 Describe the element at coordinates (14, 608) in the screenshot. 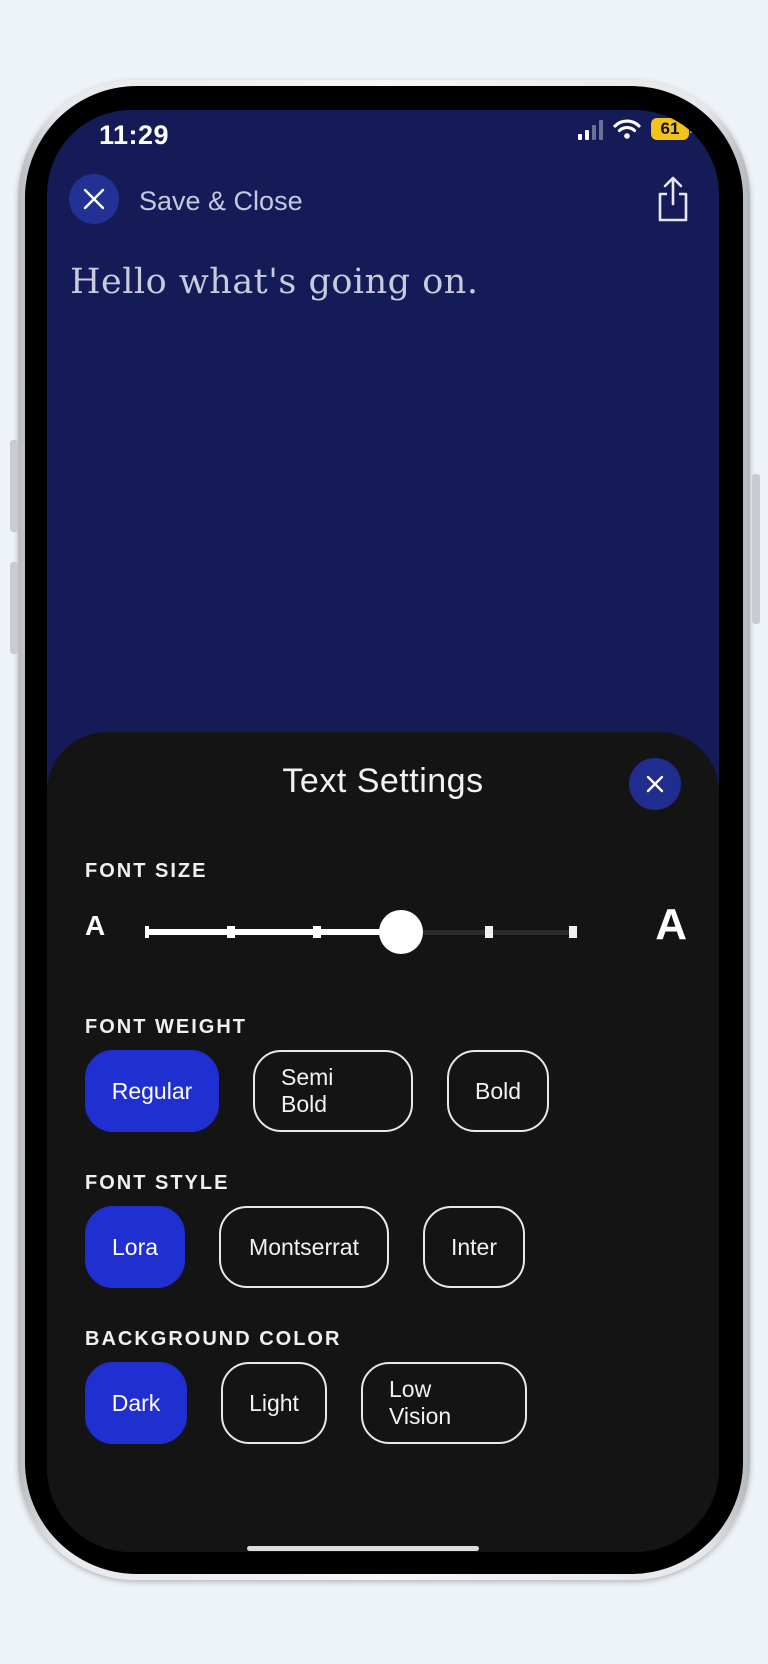

I see `volume-button` at that location.